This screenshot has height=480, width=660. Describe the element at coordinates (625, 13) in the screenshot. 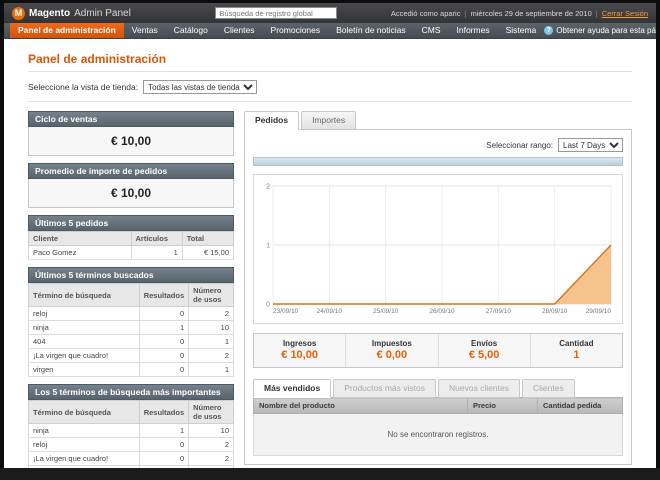

I see `logout-link: Cerrar Sesión` at that location.